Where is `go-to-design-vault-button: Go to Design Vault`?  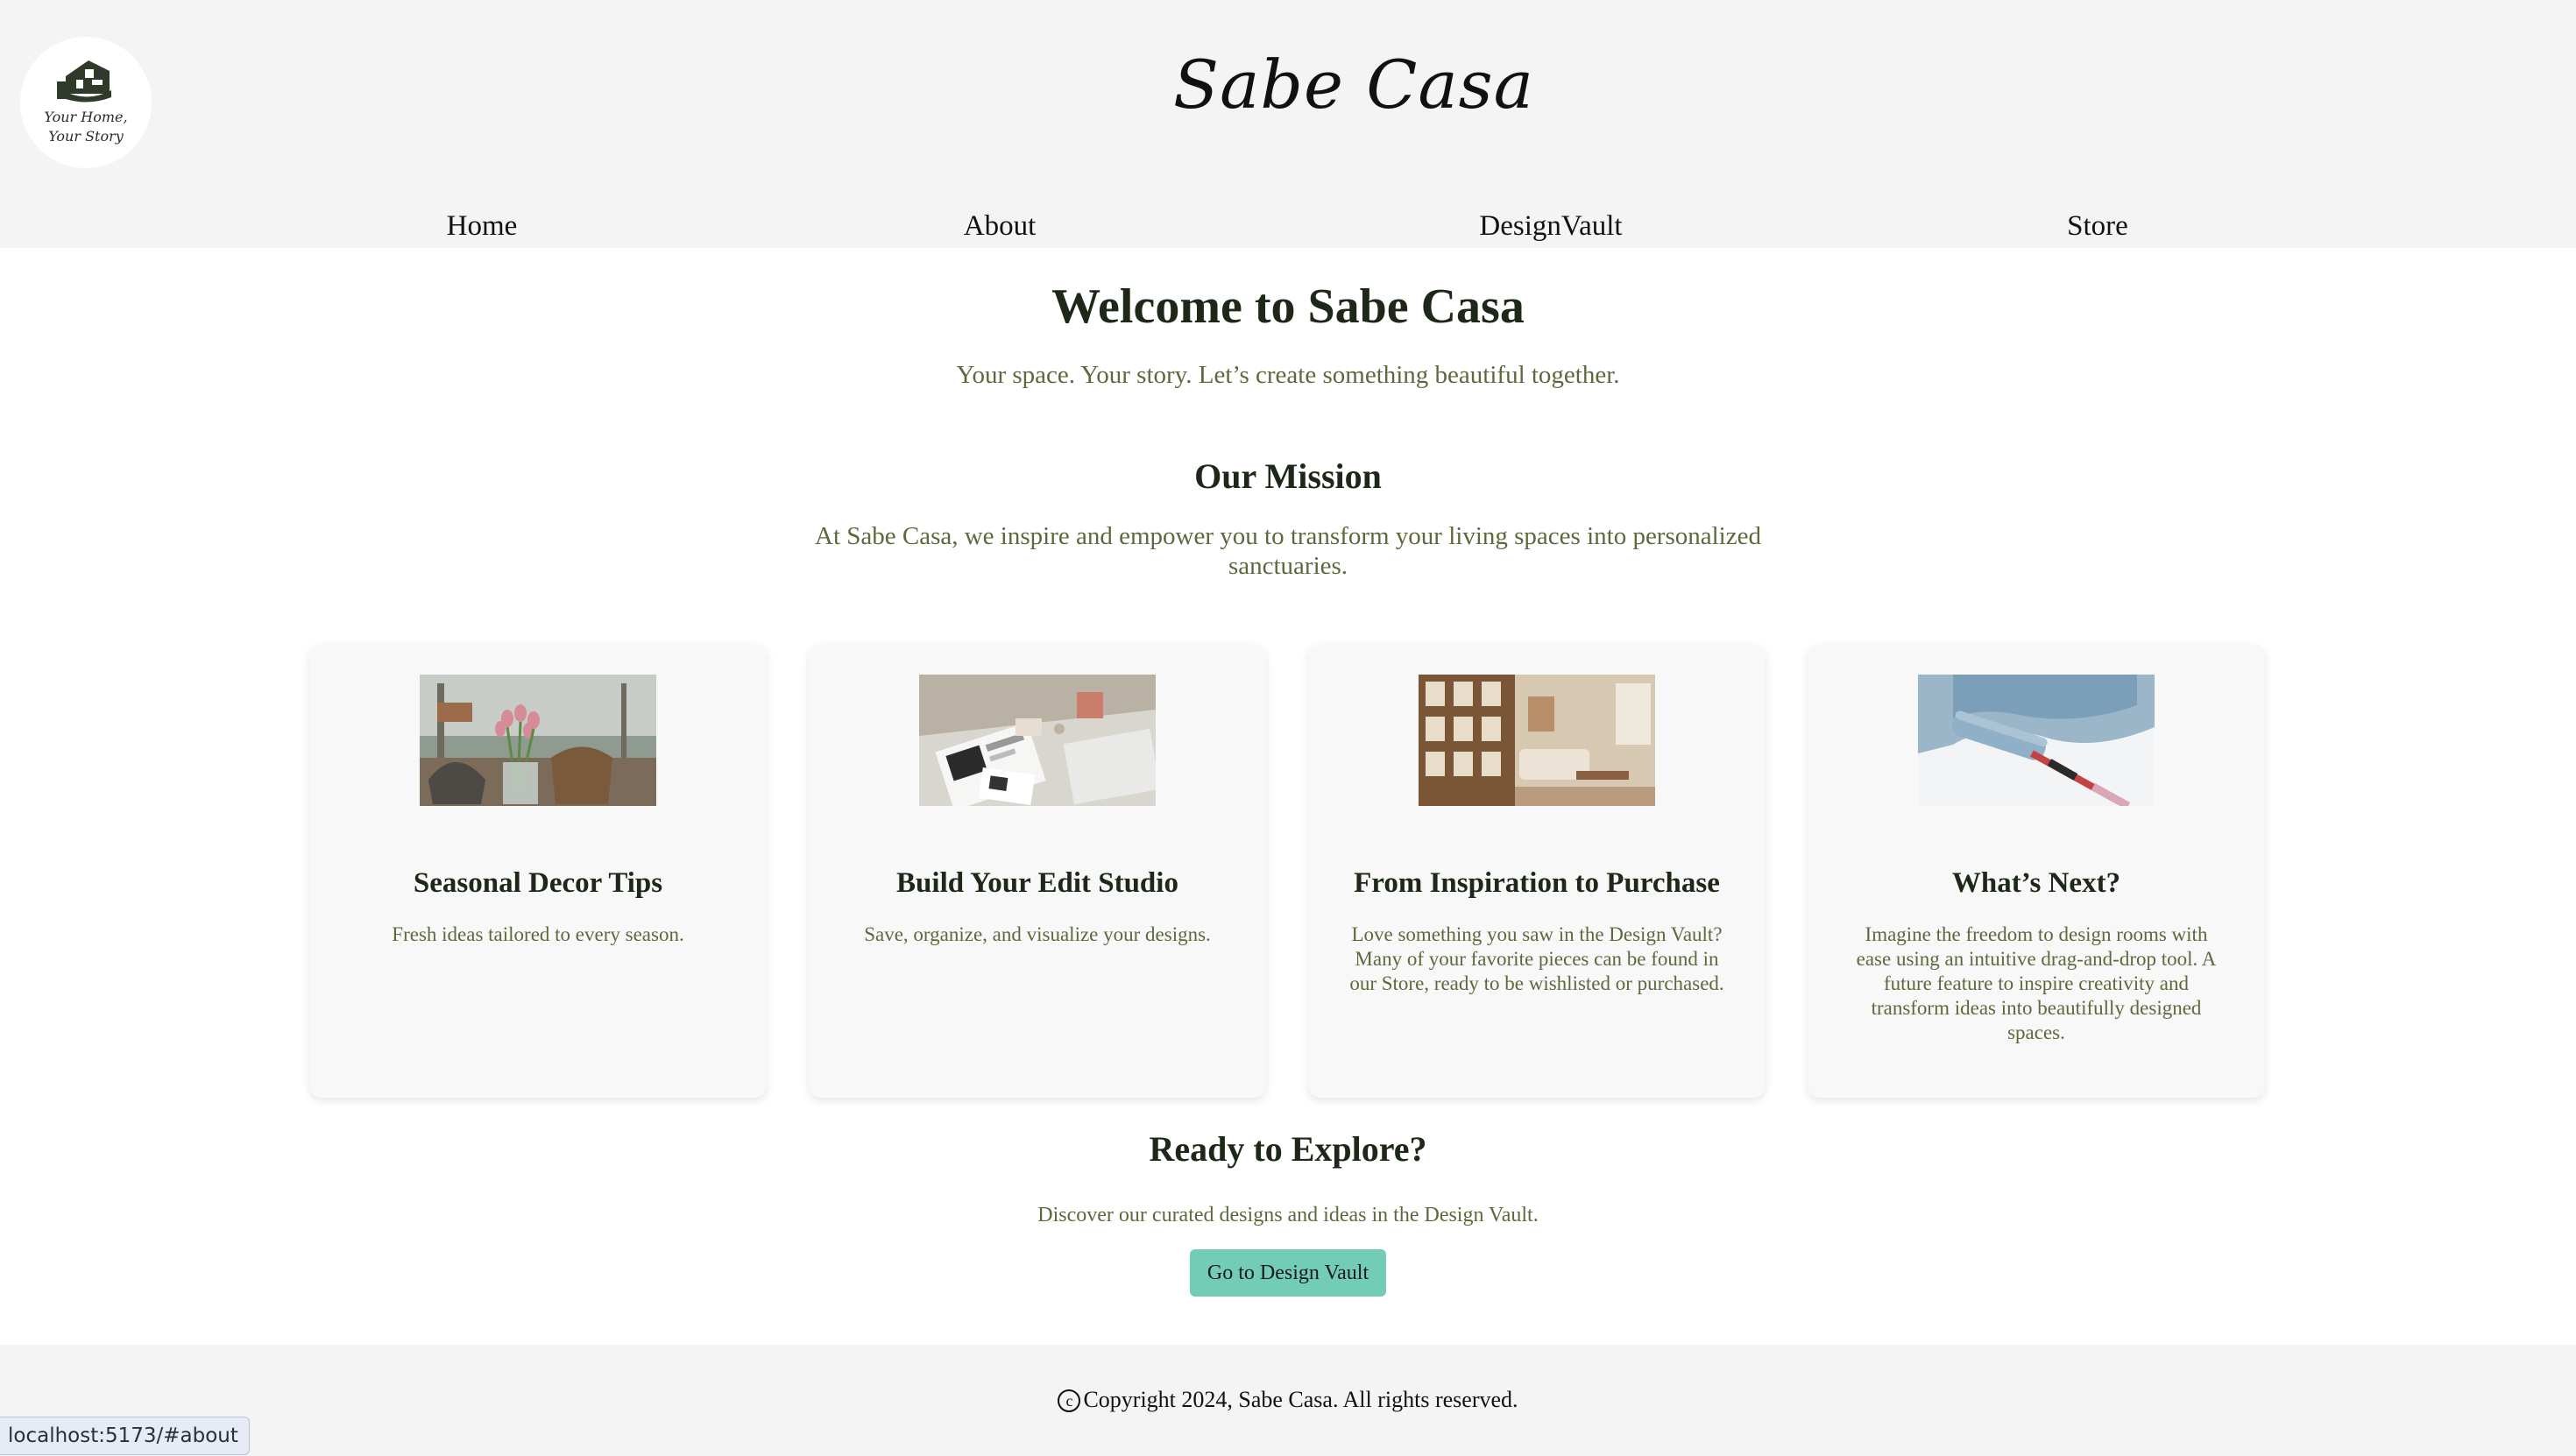 go-to-design-vault-button: Go to Design Vault is located at coordinates (1288, 1273).